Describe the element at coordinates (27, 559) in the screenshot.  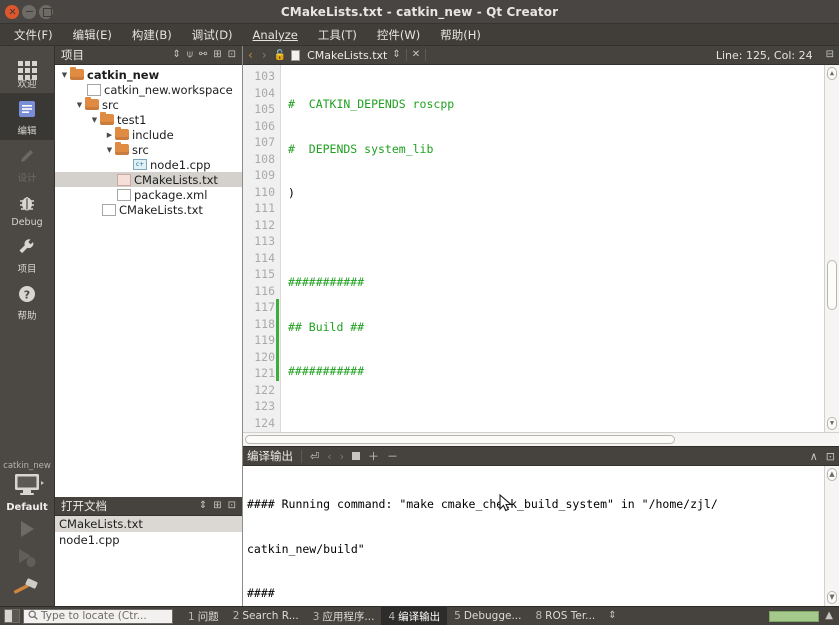
I see `play-bug-icon` at that location.